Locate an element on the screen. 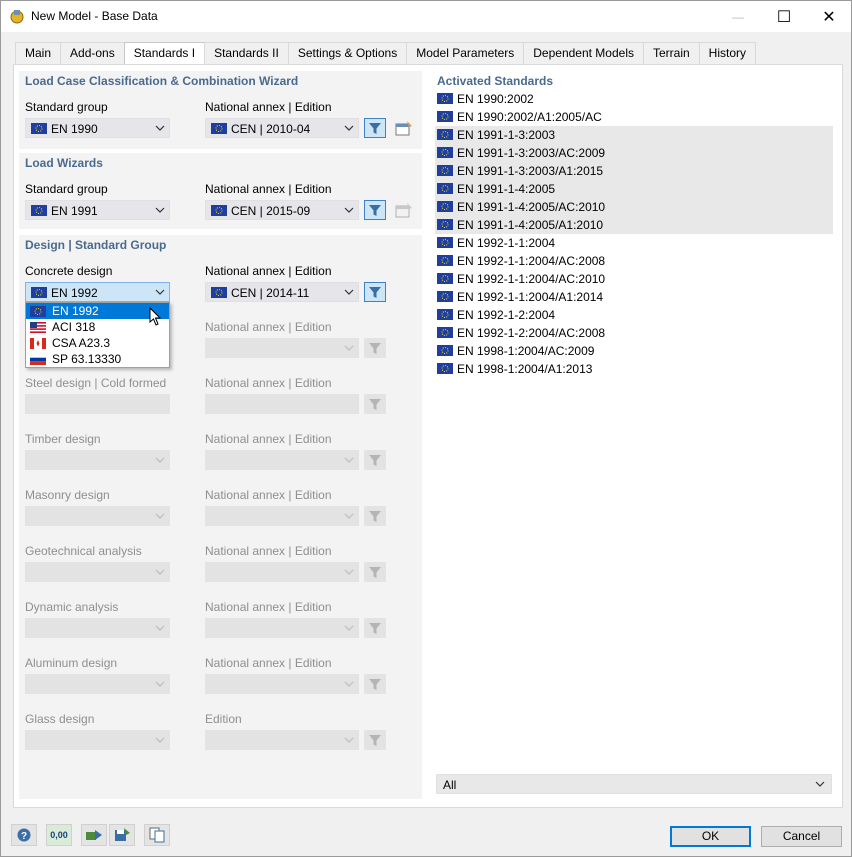 This screenshot has height=857, width=852. list-item: EN 1991-1-3:2003/AC:2009 is located at coordinates (634, 153).